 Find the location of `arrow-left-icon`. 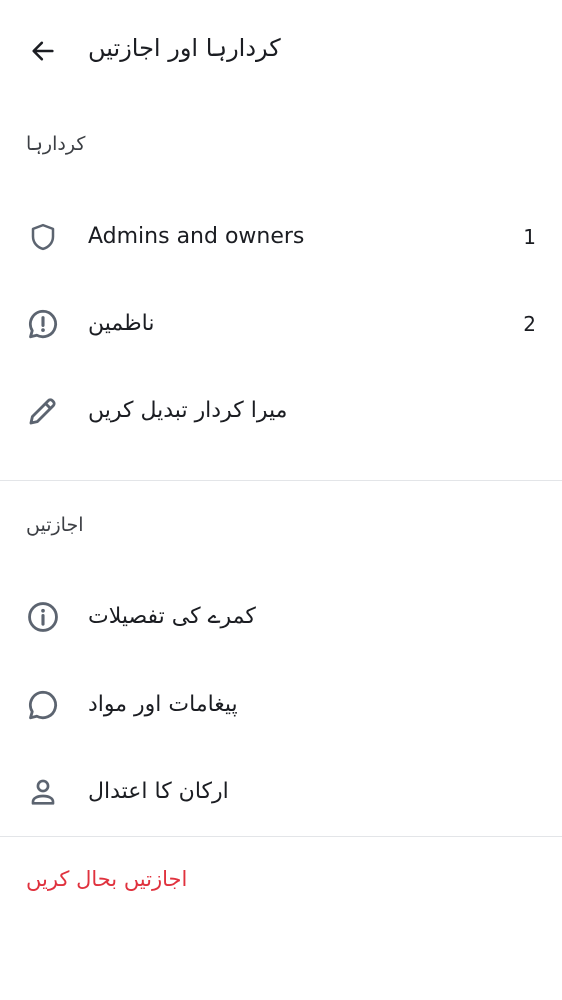

arrow-left-icon is located at coordinates (43, 51).